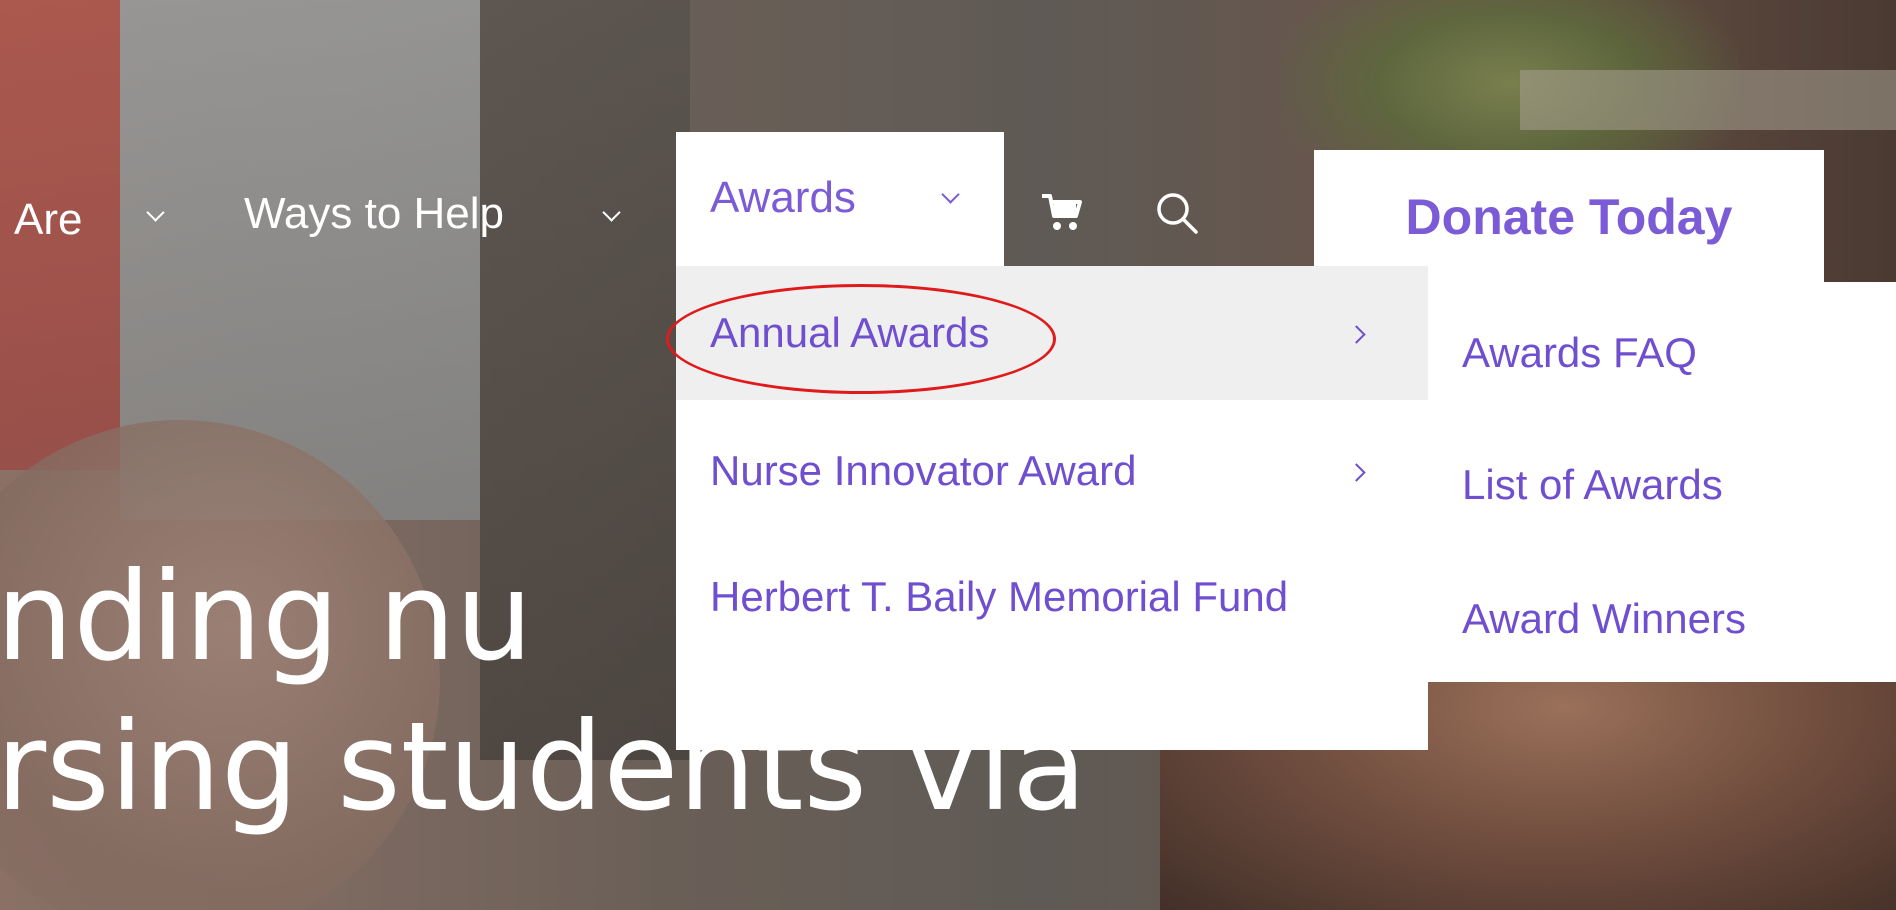 This screenshot has height=910, width=1896. Describe the element at coordinates (783, 198) in the screenshot. I see `nav-item-awards-label: Awards` at that location.